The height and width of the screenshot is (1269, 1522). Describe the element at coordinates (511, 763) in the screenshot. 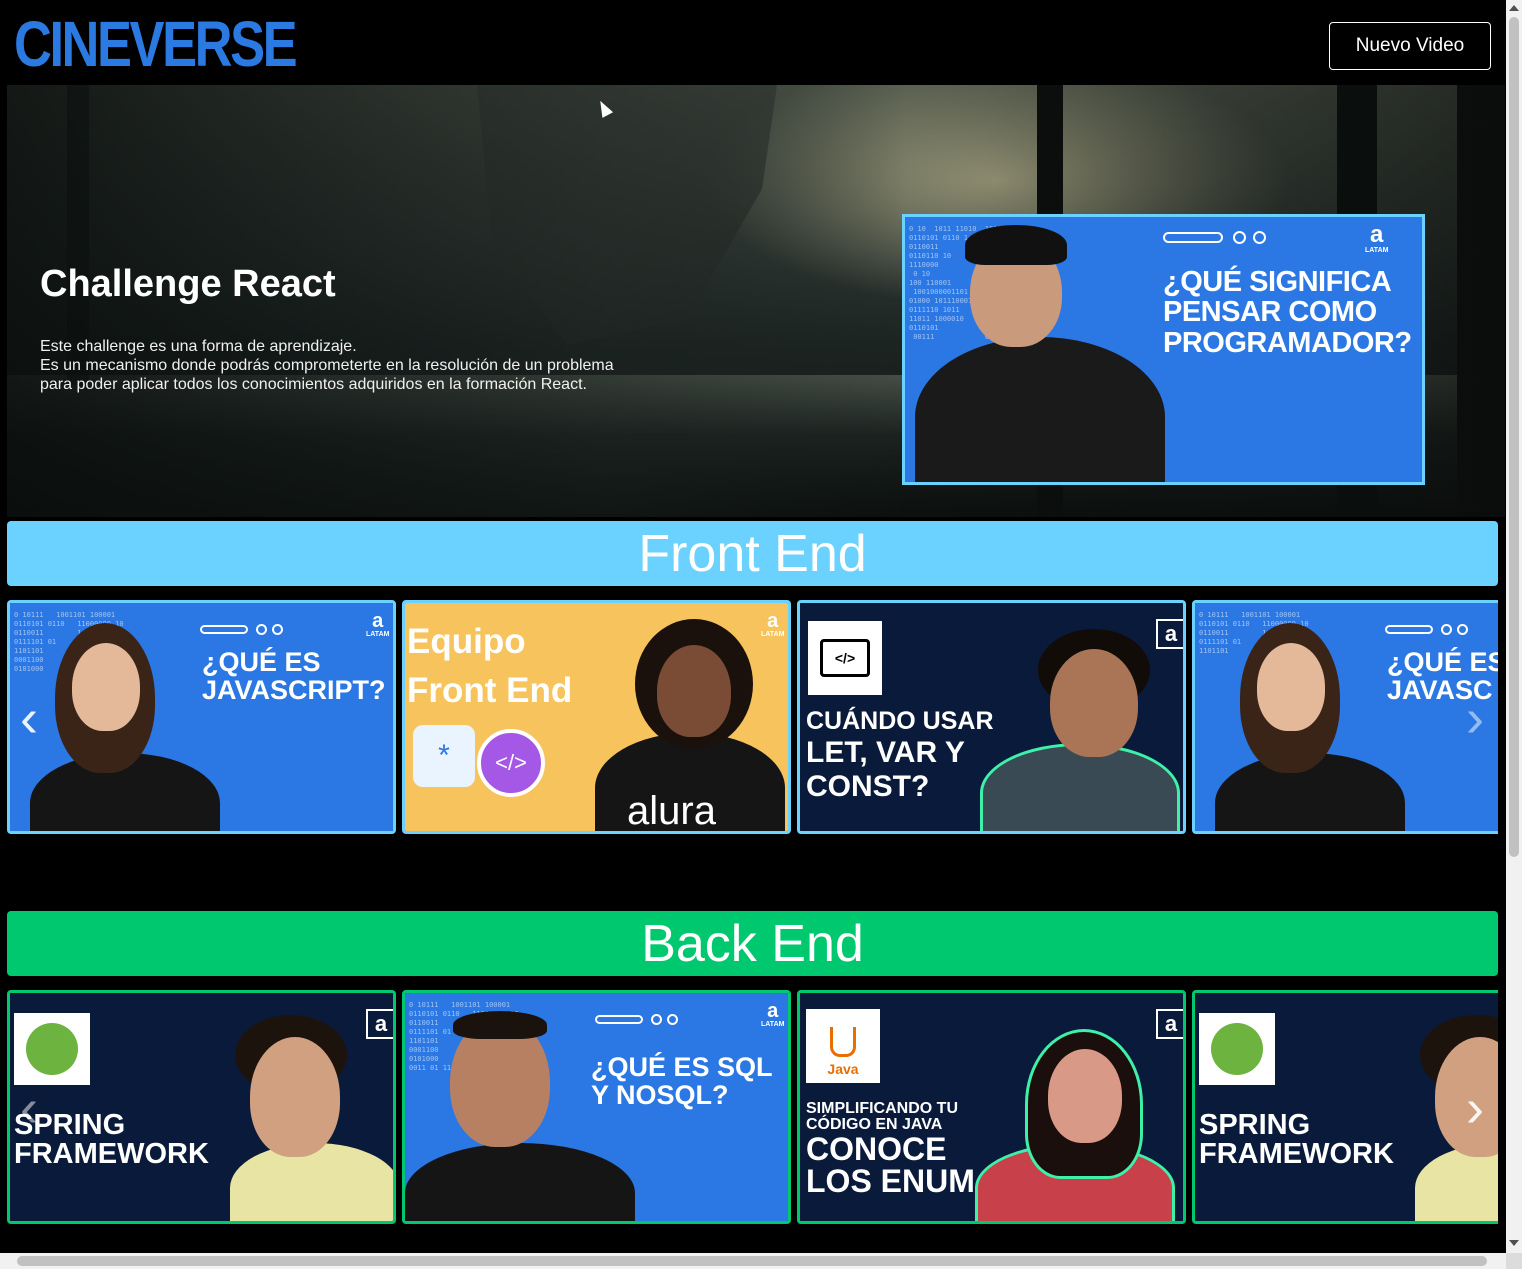

I see `code-icon: </>` at that location.